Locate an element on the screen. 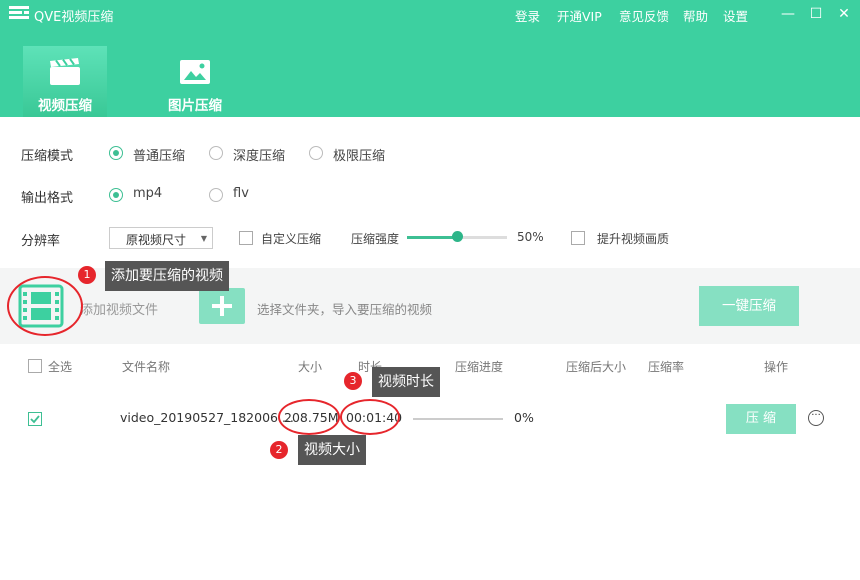  annotation-number-3: 3 is located at coordinates (353, 381).